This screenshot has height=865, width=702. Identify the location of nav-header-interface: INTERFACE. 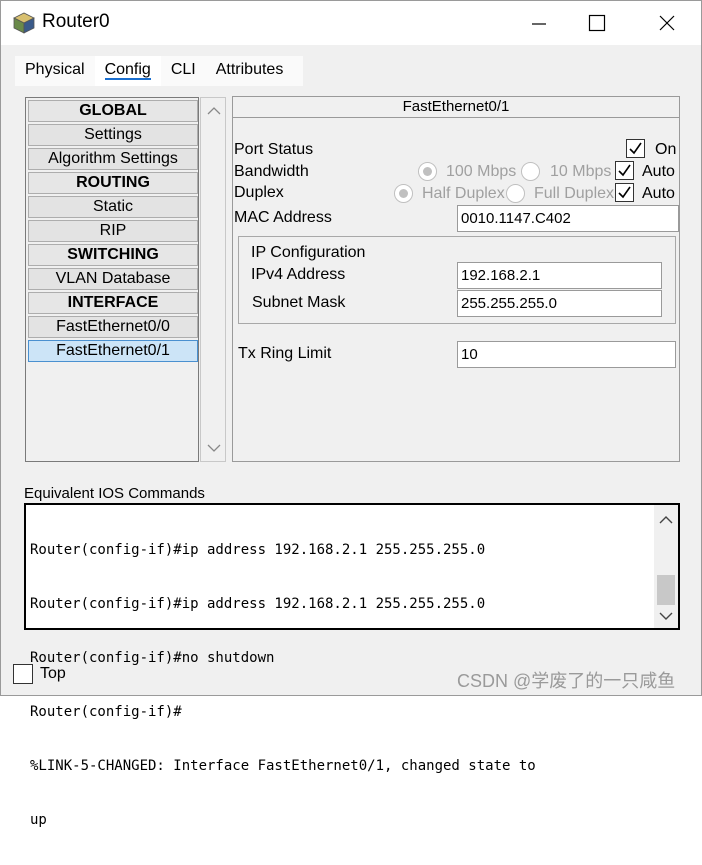
(113, 303).